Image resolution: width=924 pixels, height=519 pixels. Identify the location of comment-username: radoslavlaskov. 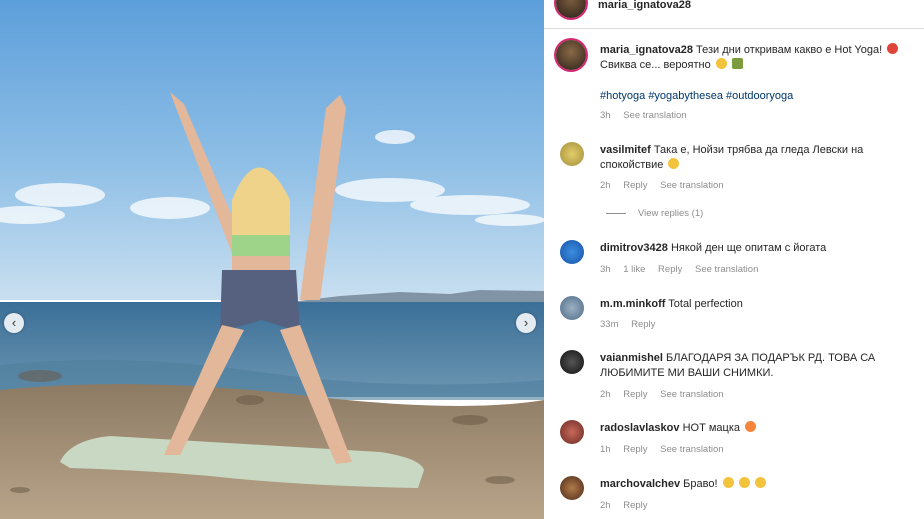
(640, 428).